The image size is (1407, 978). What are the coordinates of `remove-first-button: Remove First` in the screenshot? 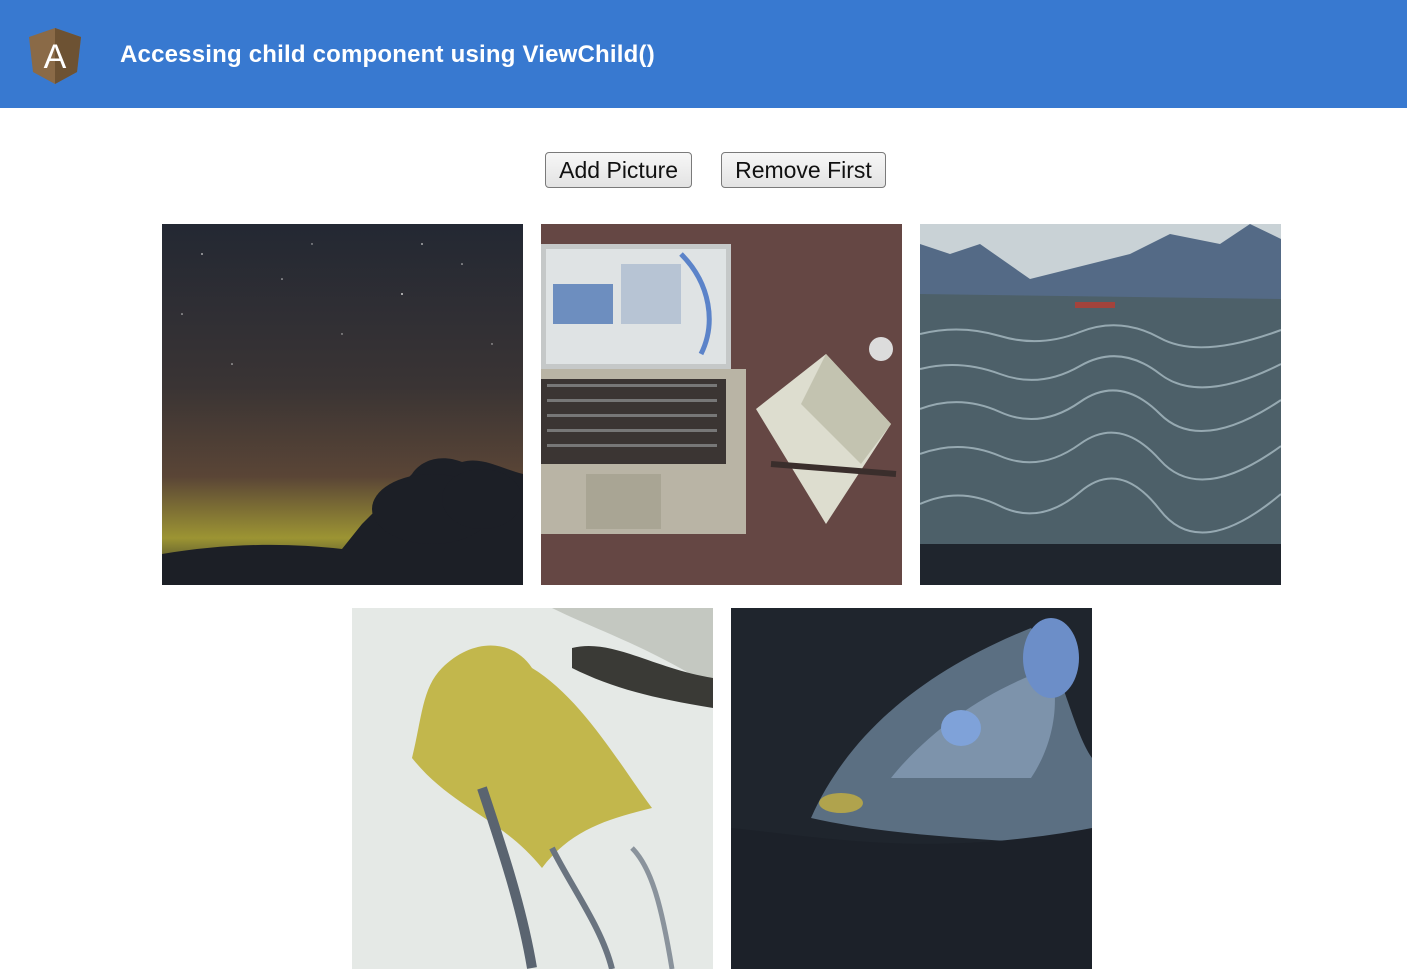 It's located at (803, 170).